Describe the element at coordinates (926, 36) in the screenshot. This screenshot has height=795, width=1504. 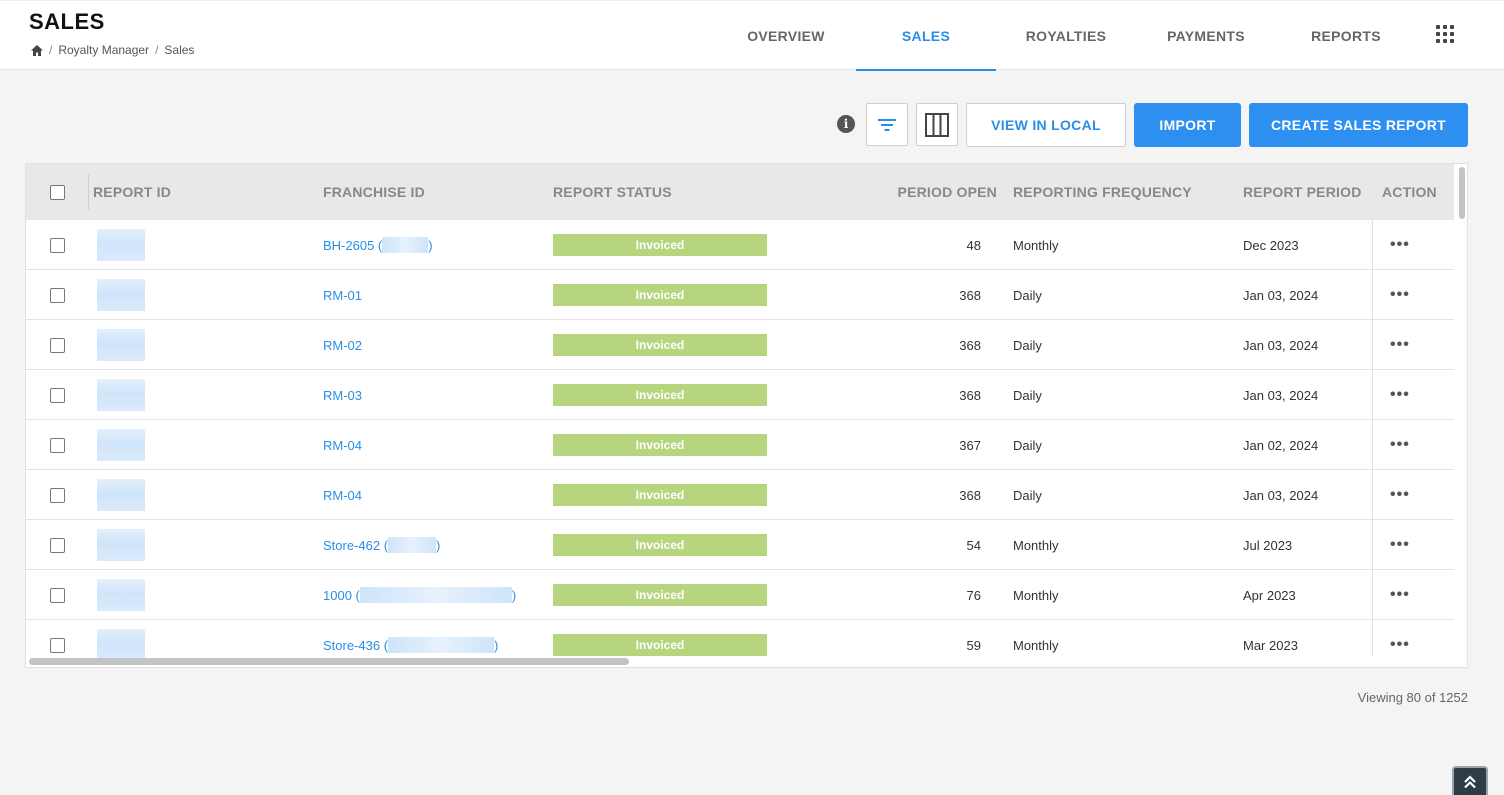
I see `tab-sales: SALES` at that location.